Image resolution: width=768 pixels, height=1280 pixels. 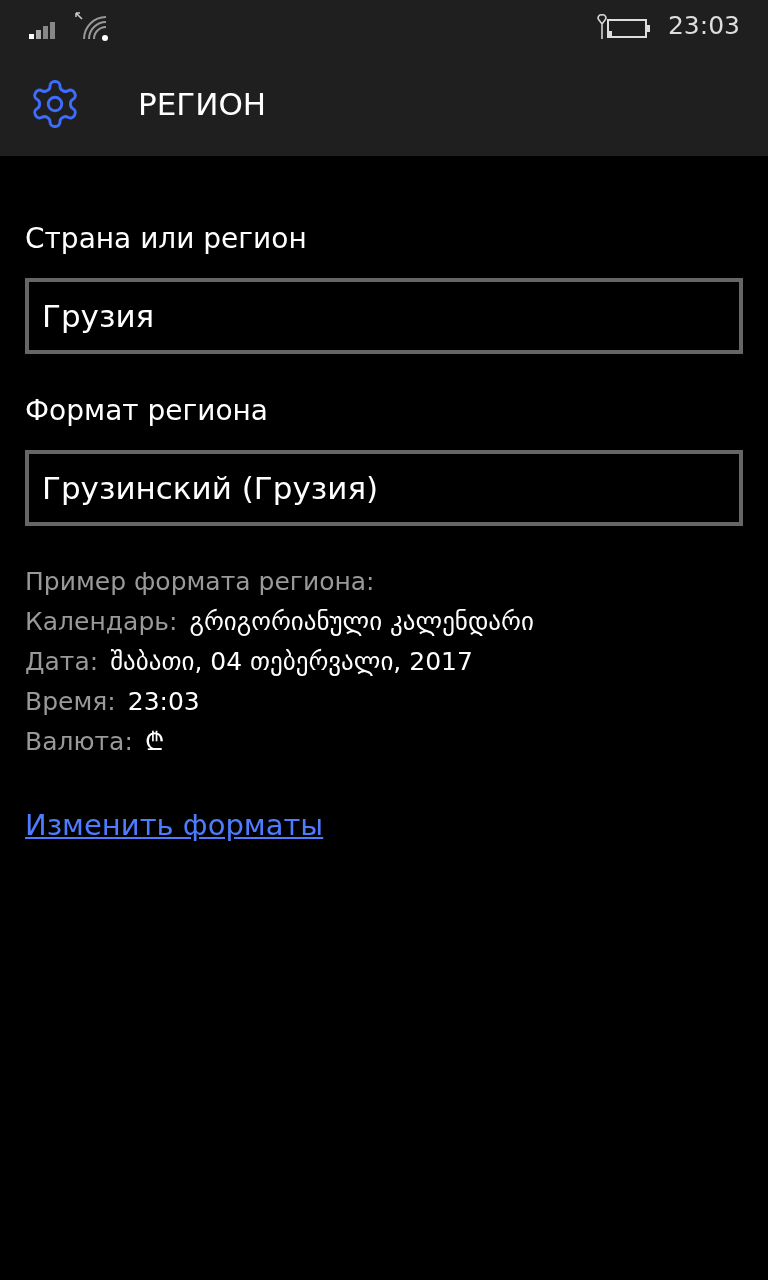 I want to click on sample-label: Календарь:, so click(x=101, y=622).